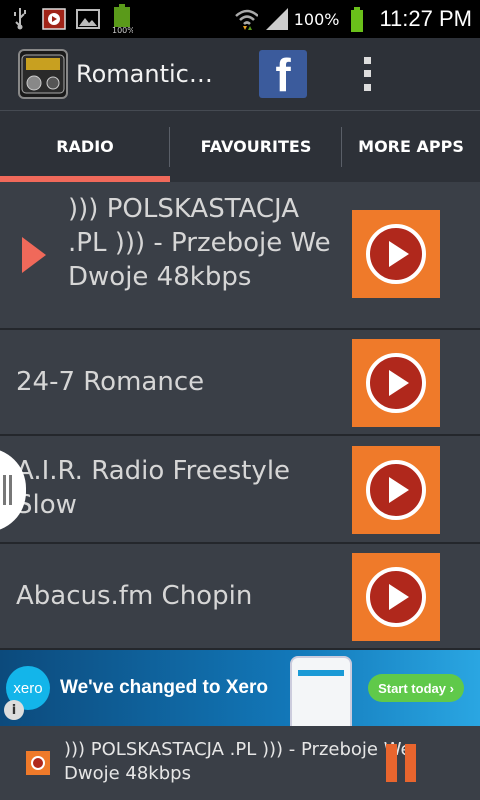  I want to click on action-bar: Romantic… f, so click(240, 74).